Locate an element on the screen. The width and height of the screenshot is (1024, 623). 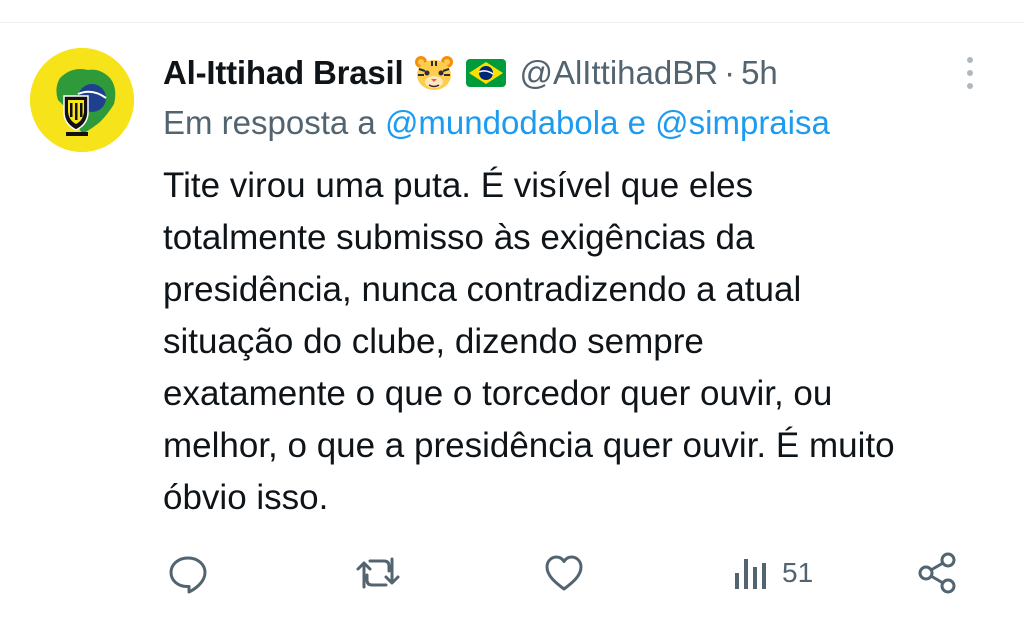
tiger-face-emoji is located at coordinates (434, 73).